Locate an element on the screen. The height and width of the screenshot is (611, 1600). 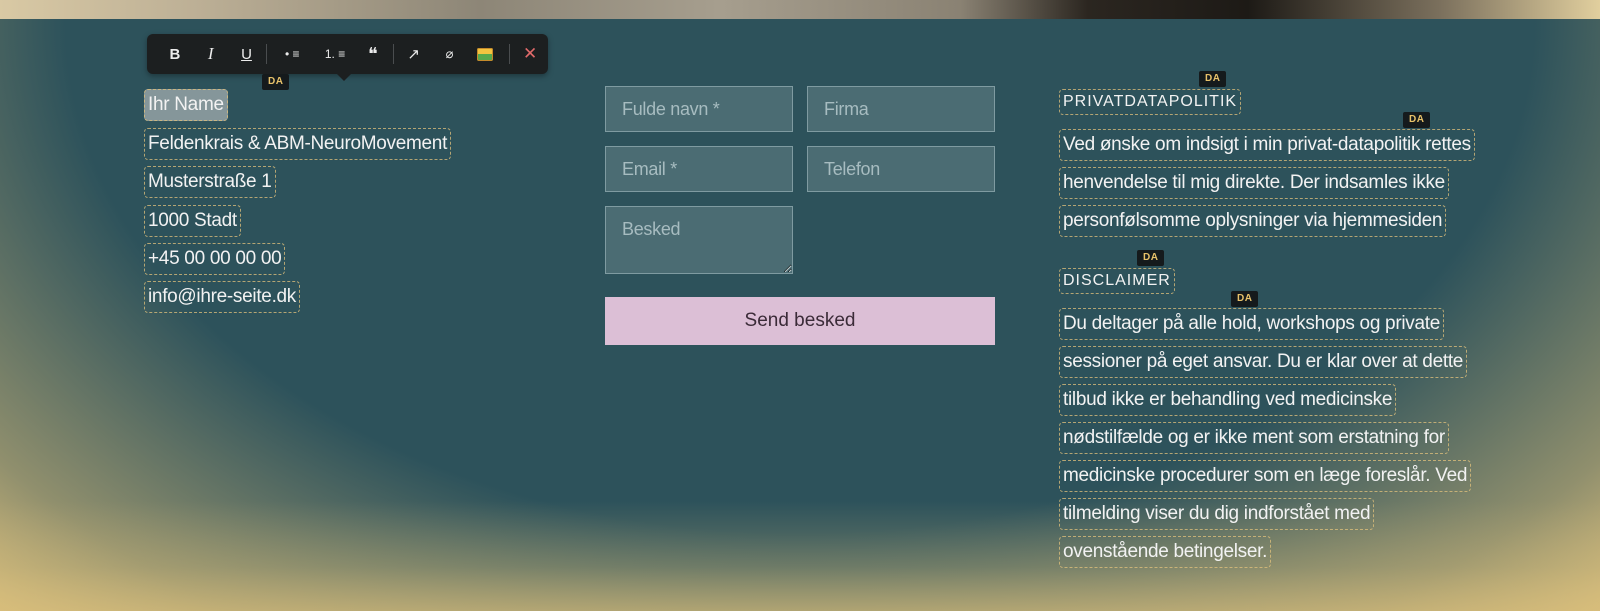
company-input is located at coordinates (901, 109).